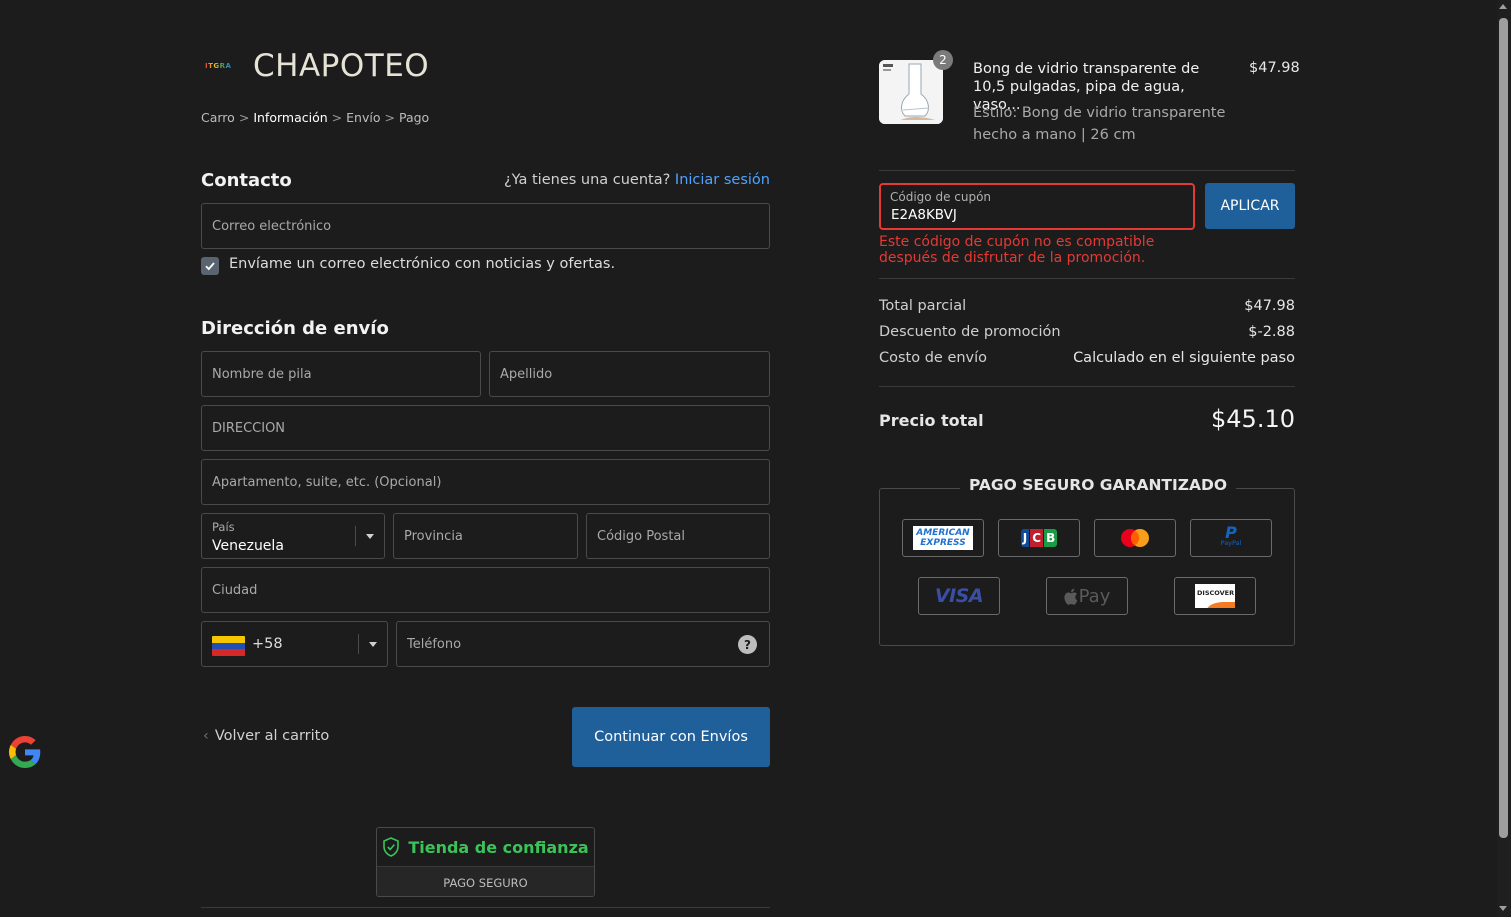 Image resolution: width=1511 pixels, height=917 pixels. Describe the element at coordinates (223, 527) in the screenshot. I see `country-label: País` at that location.